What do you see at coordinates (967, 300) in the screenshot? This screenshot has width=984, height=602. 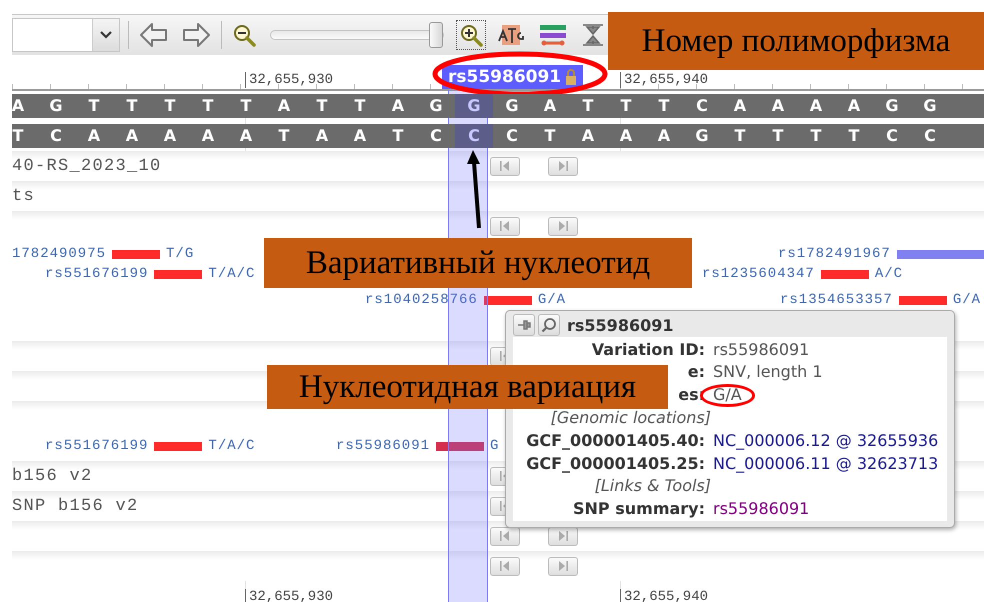 I see `allele-label: G/A` at bounding box center [967, 300].